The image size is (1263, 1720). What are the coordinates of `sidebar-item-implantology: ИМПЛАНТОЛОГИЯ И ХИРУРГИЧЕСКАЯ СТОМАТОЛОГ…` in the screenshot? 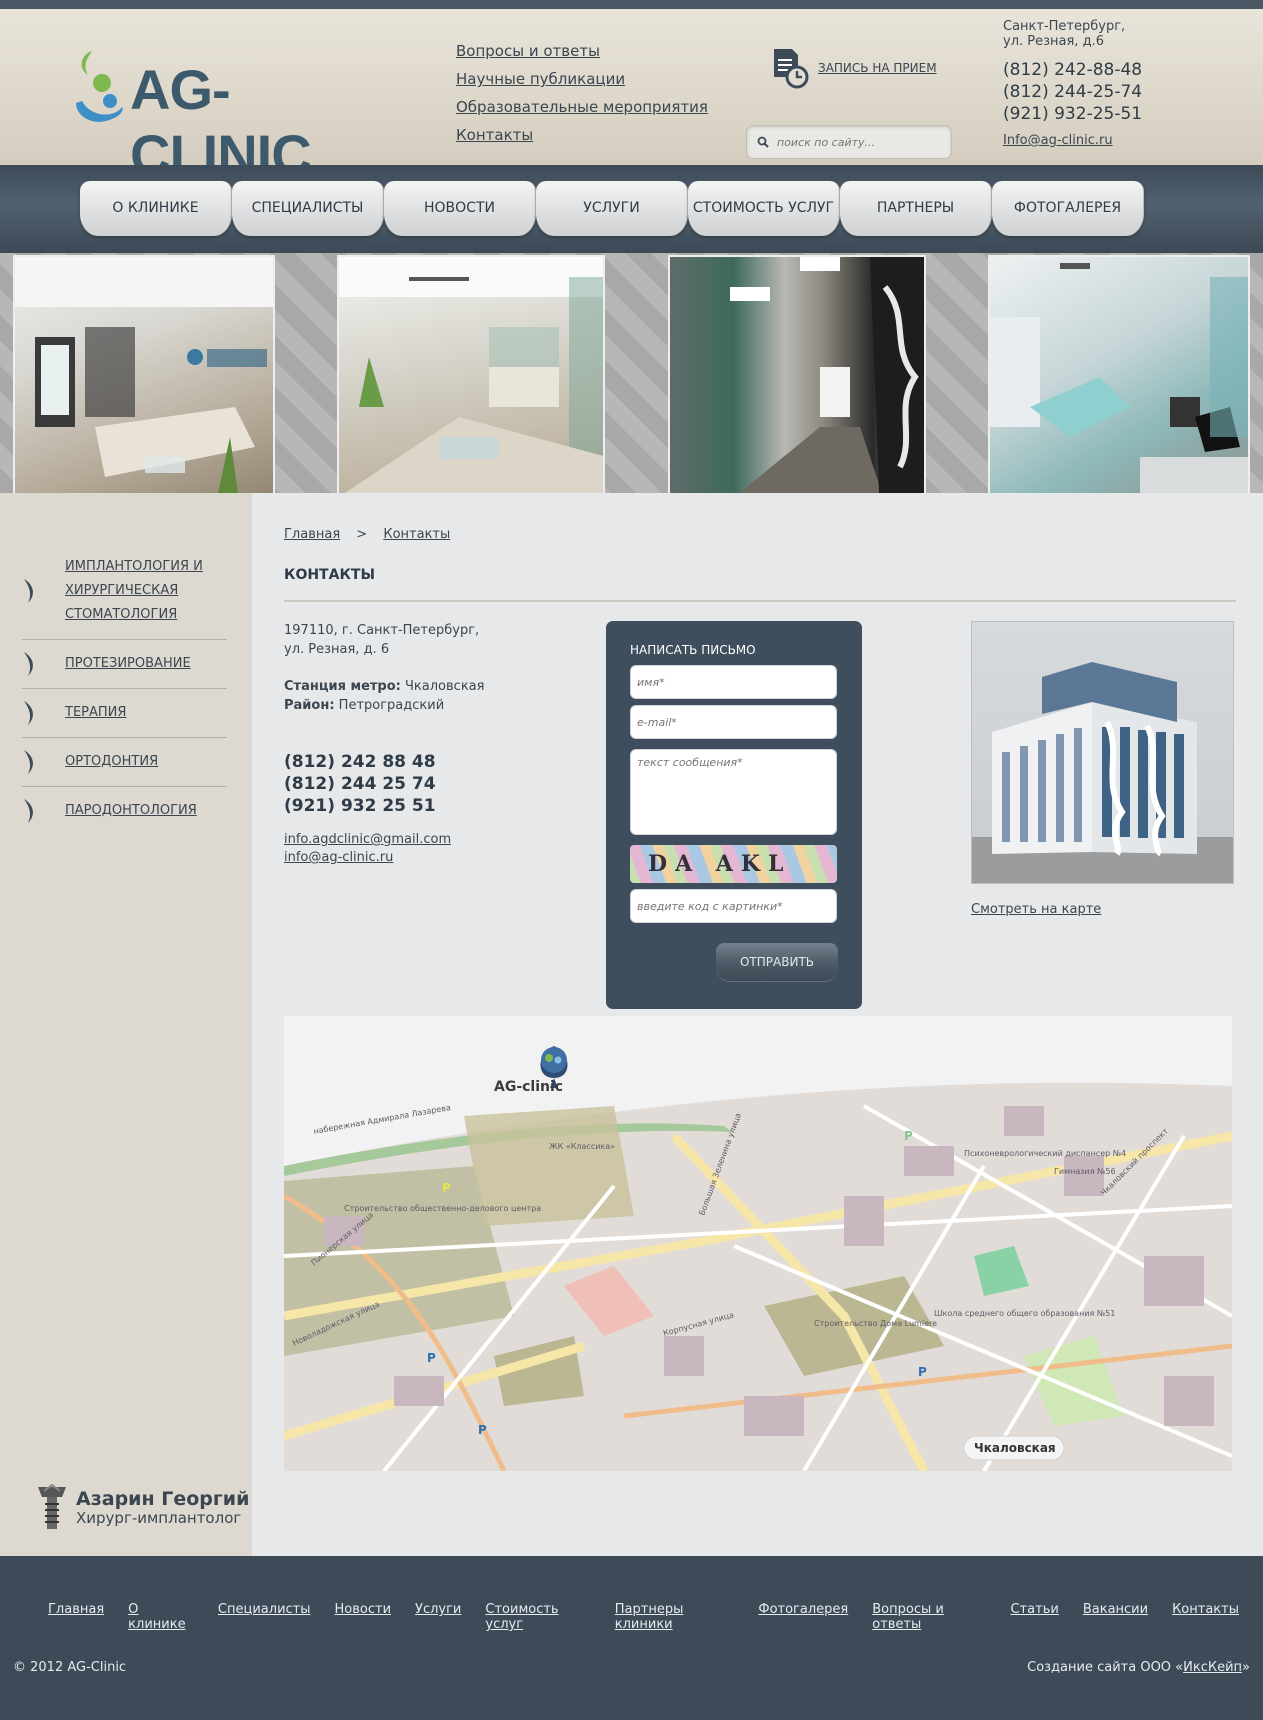 It's located at (124, 591).